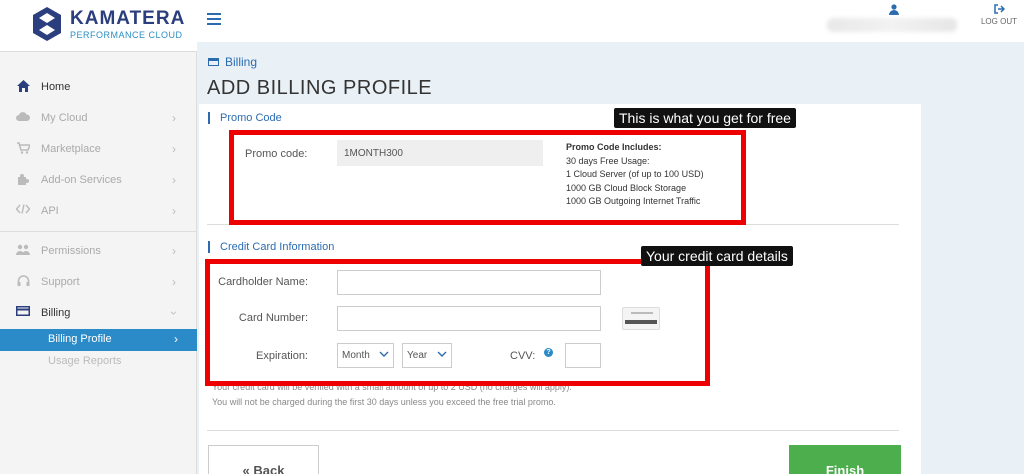 This screenshot has height=474, width=1024. I want to click on sidebar-item-label: Add-on Services, so click(81, 180).